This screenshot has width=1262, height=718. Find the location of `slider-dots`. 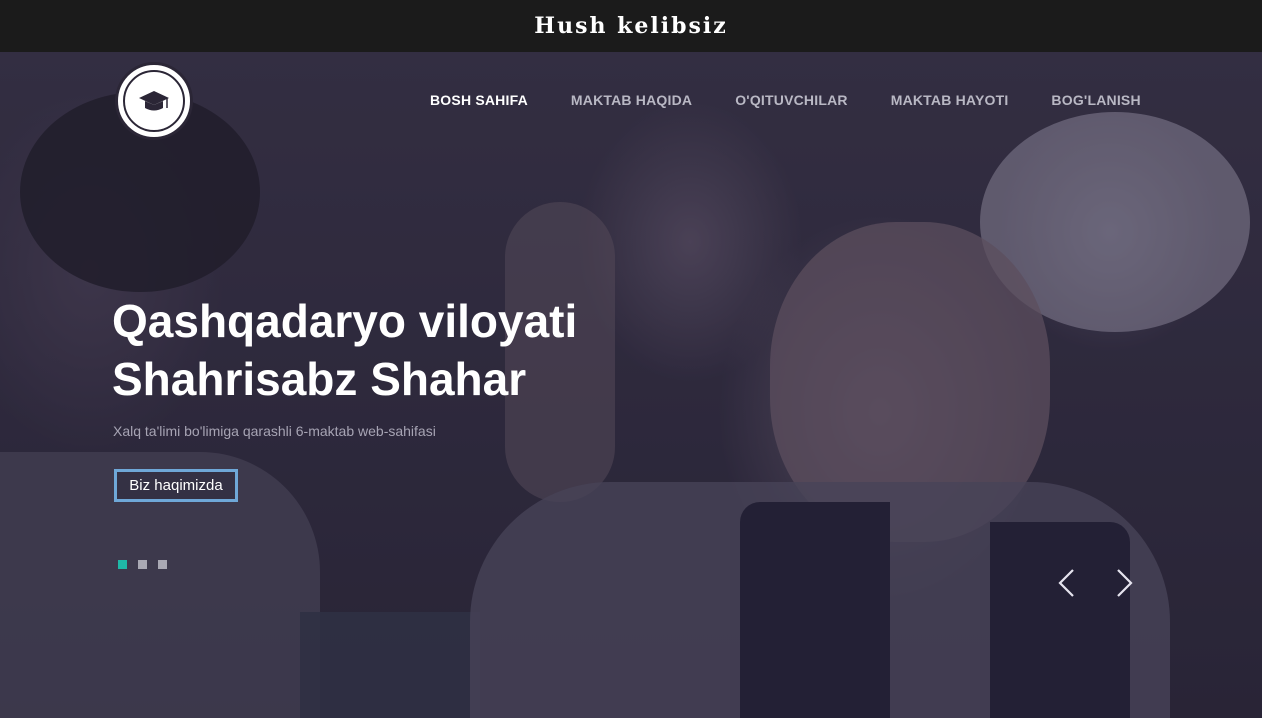

slider-dots is located at coordinates (142, 564).